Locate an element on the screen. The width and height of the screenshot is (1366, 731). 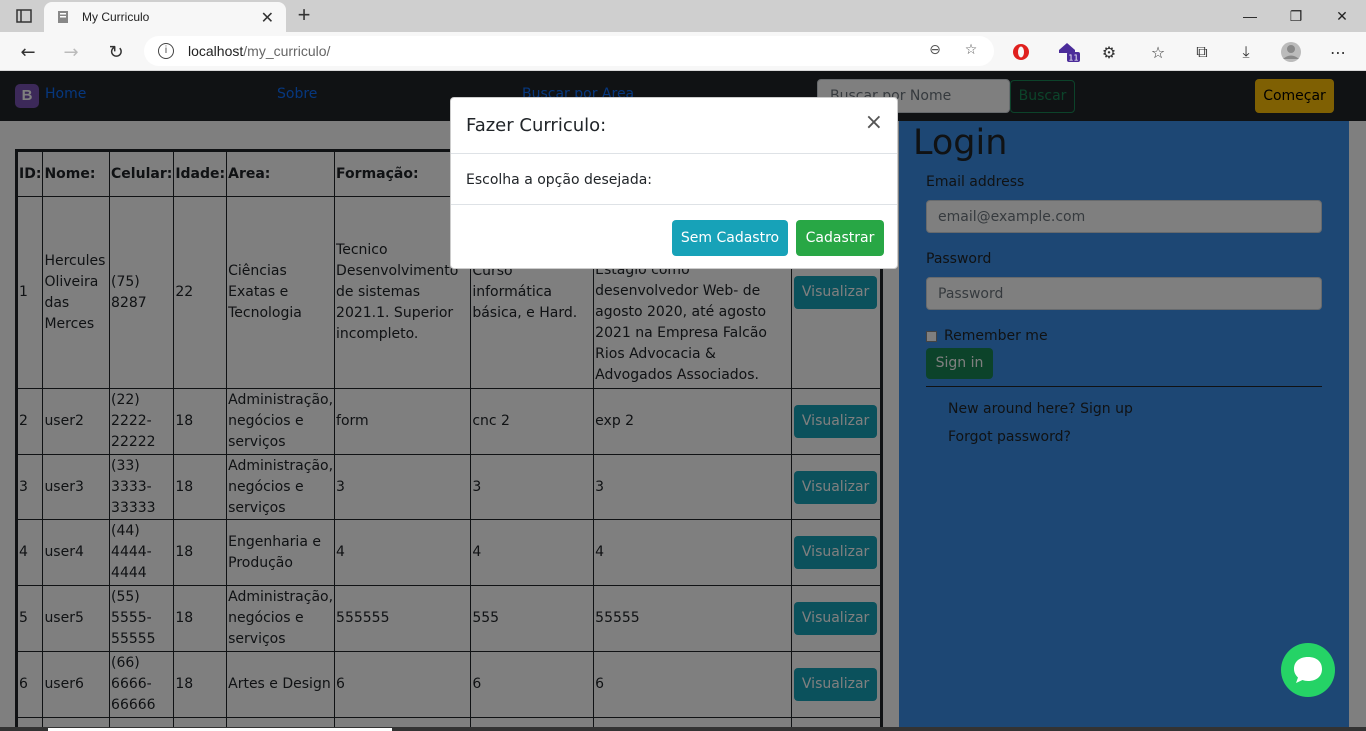
reload-icon: ↻ is located at coordinates (116, 52).